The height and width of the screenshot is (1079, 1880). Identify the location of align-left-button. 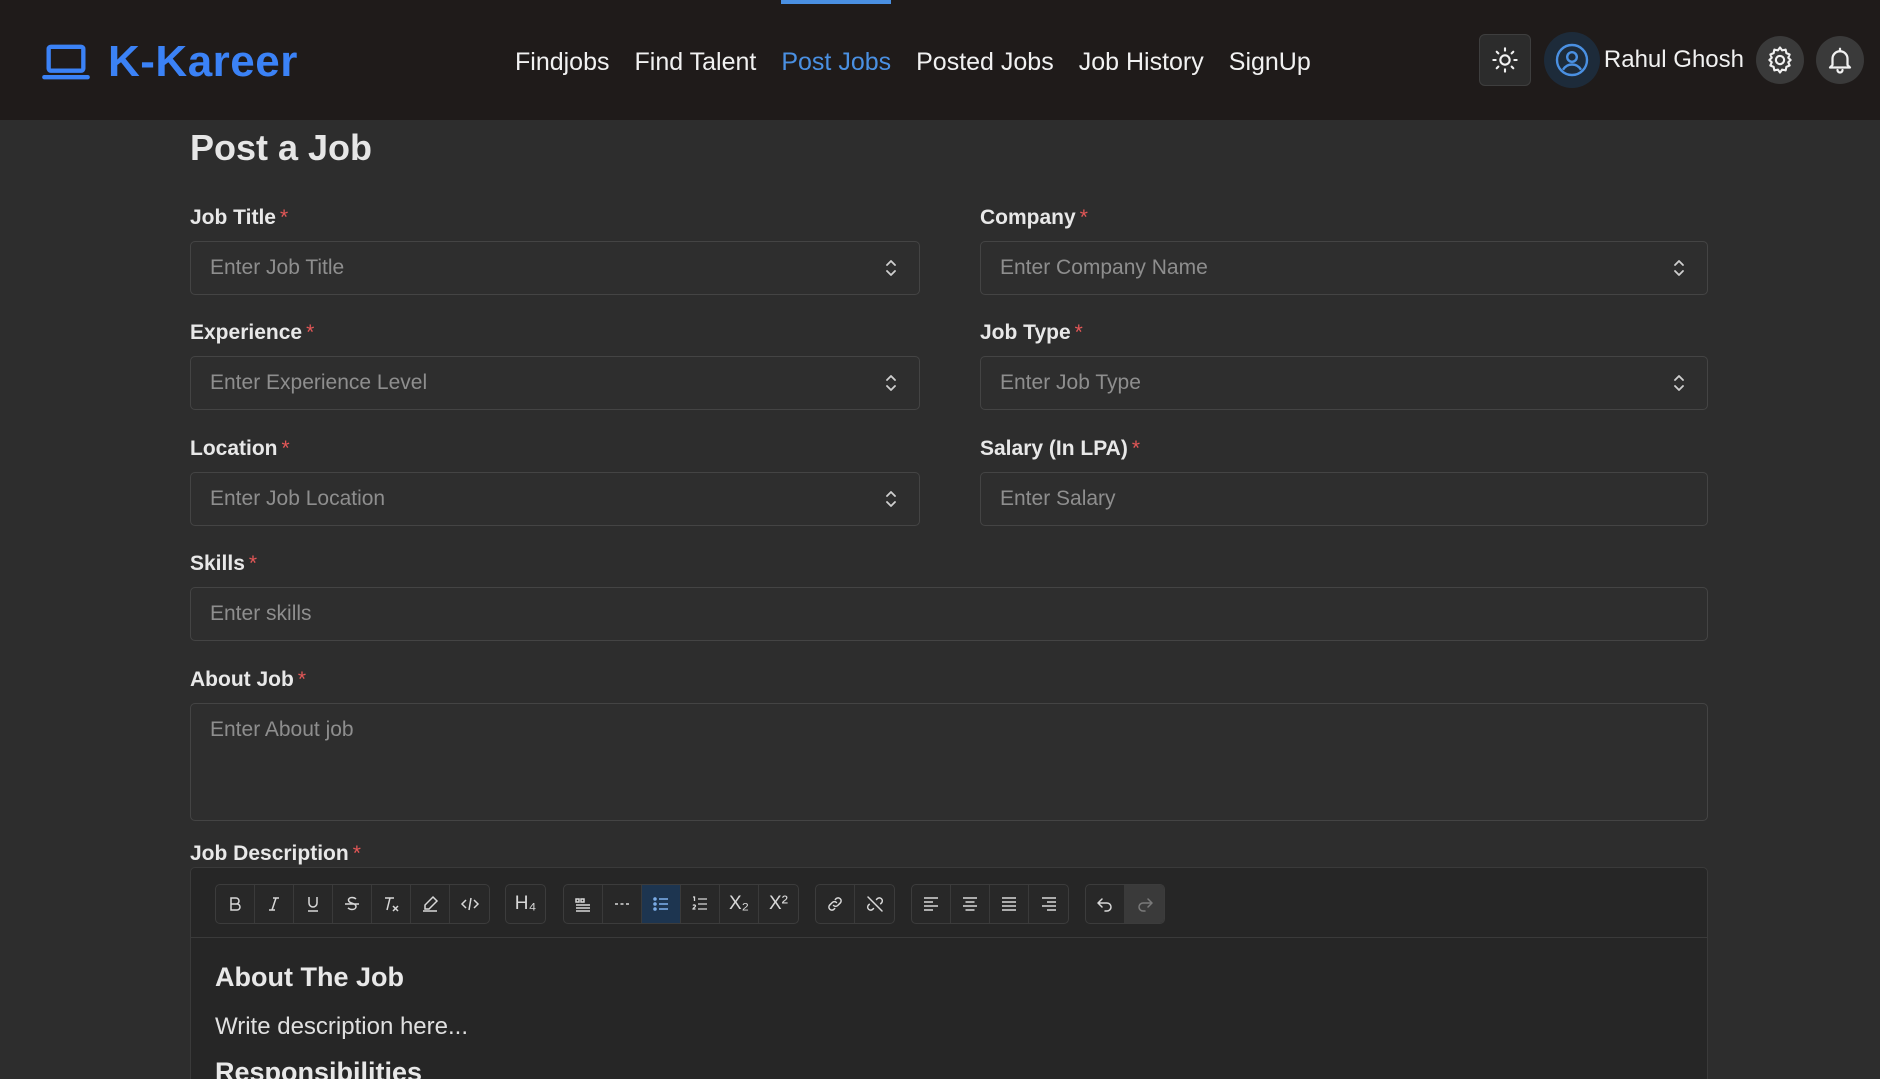
(931, 904).